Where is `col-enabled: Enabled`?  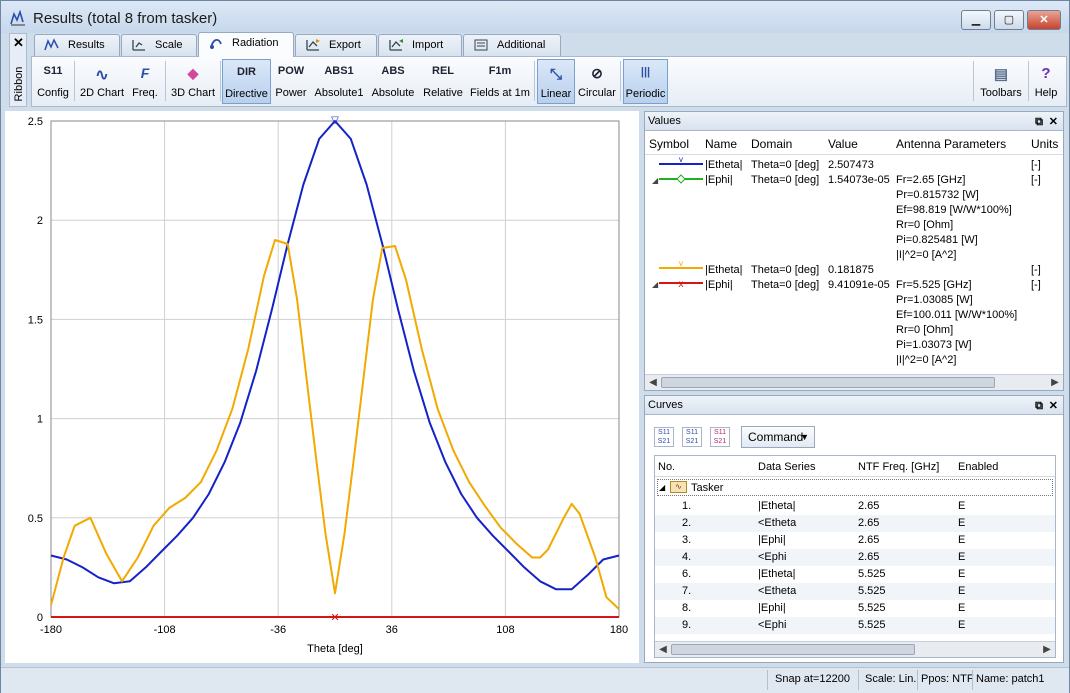
col-enabled: Enabled is located at coordinates (978, 467).